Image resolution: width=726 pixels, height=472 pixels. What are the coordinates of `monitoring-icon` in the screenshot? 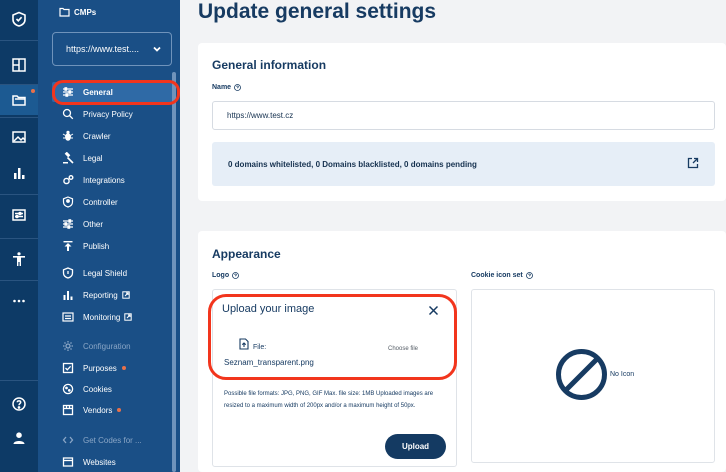 It's located at (68, 317).